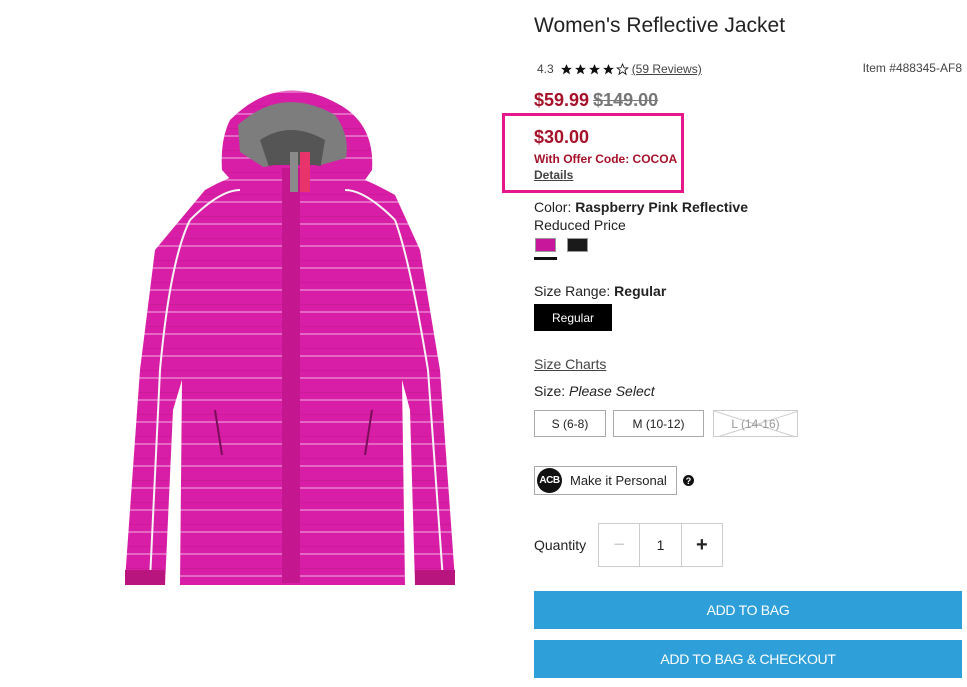 The image size is (967, 687). I want to click on size-option-m: M (10-12), so click(658, 423).